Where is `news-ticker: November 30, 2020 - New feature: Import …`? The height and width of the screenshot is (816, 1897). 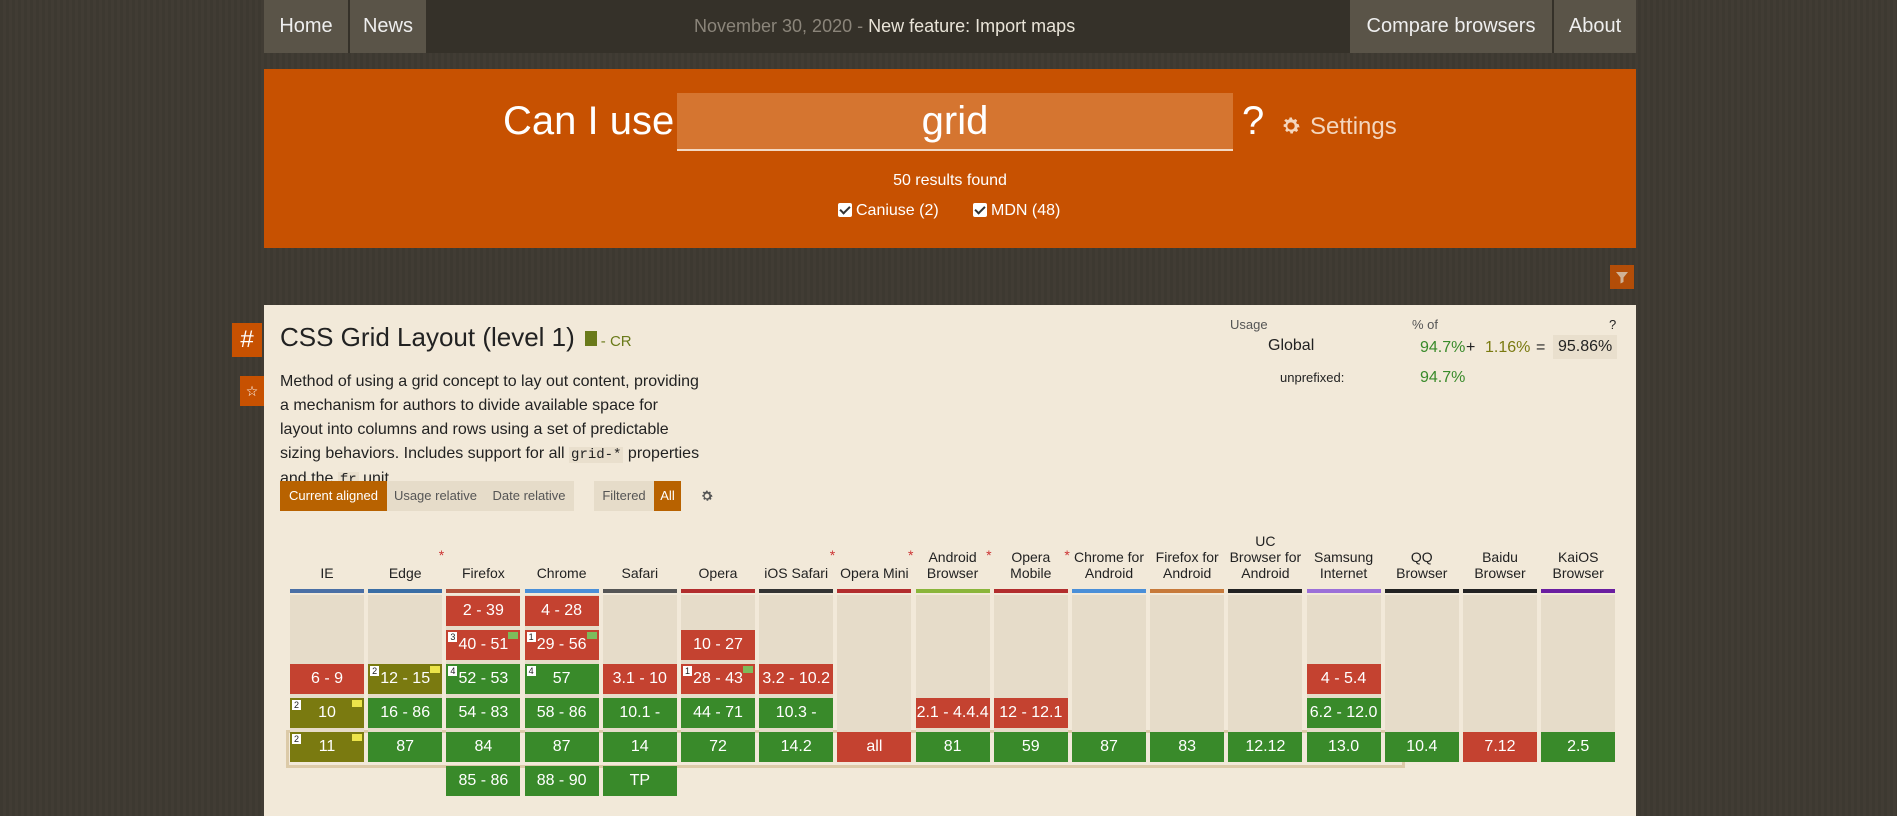
news-ticker: November 30, 2020 - New feature: Import … is located at coordinates (884, 26).